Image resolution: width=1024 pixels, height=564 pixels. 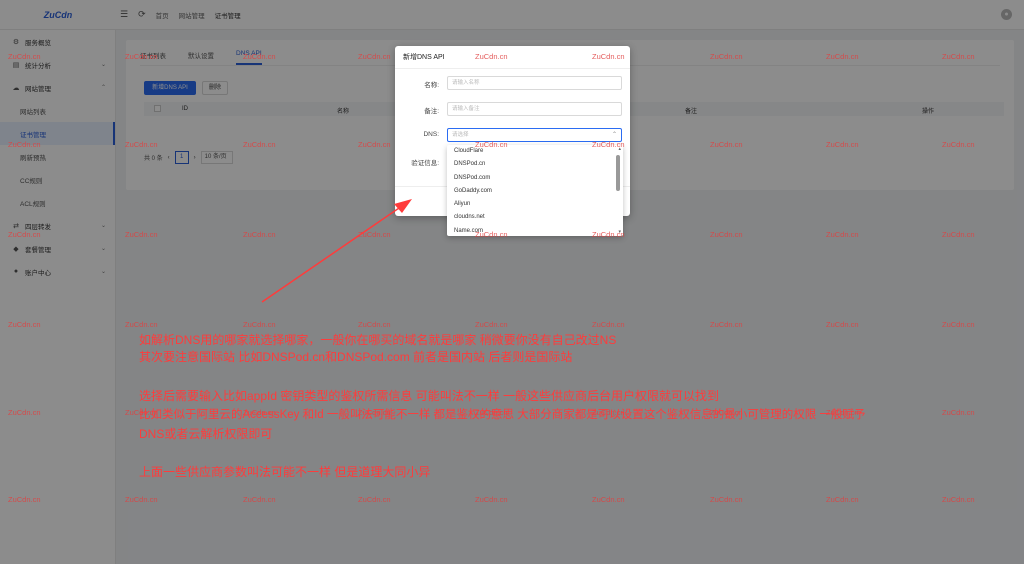 What do you see at coordinates (206, 434) in the screenshot?
I see `annotation-line-5: DNS或者云解析权限即可` at bounding box center [206, 434].